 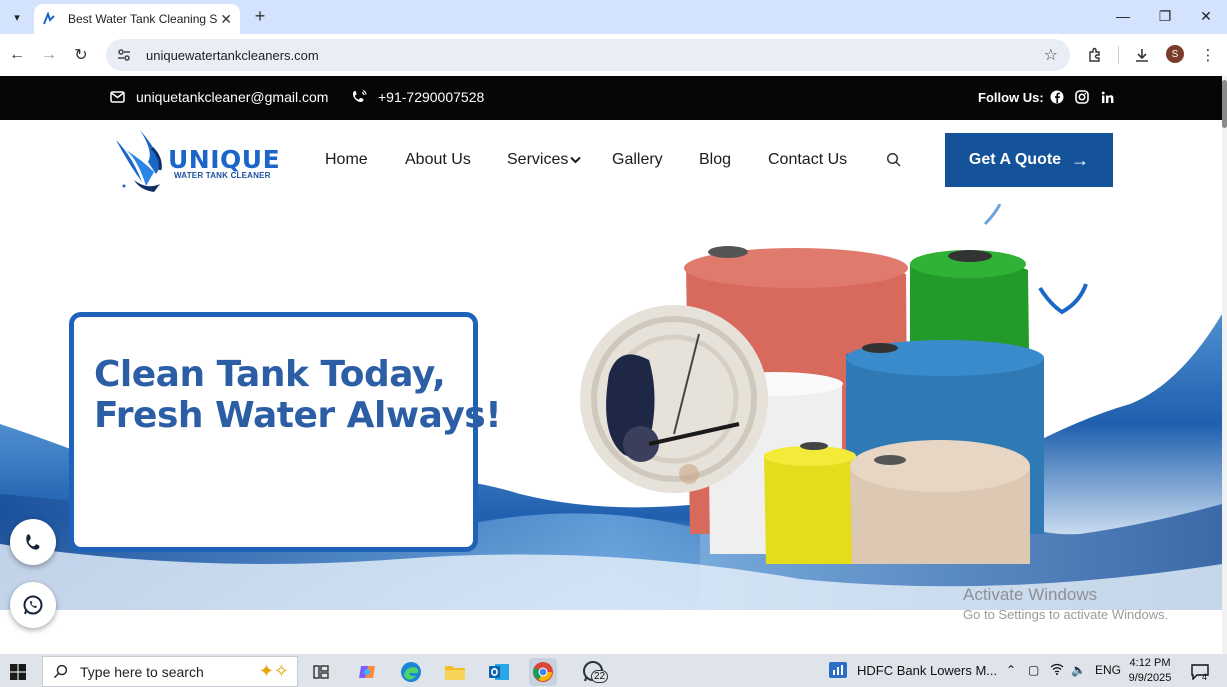 What do you see at coordinates (1123, 16) in the screenshot?
I see `minimize-icon: —` at bounding box center [1123, 16].